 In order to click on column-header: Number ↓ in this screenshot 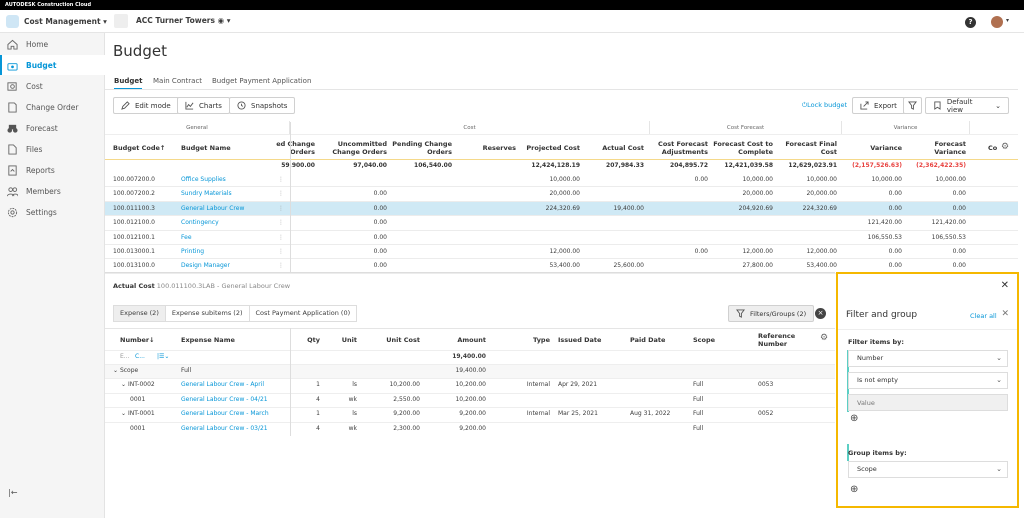, I will do `click(147, 340)`.